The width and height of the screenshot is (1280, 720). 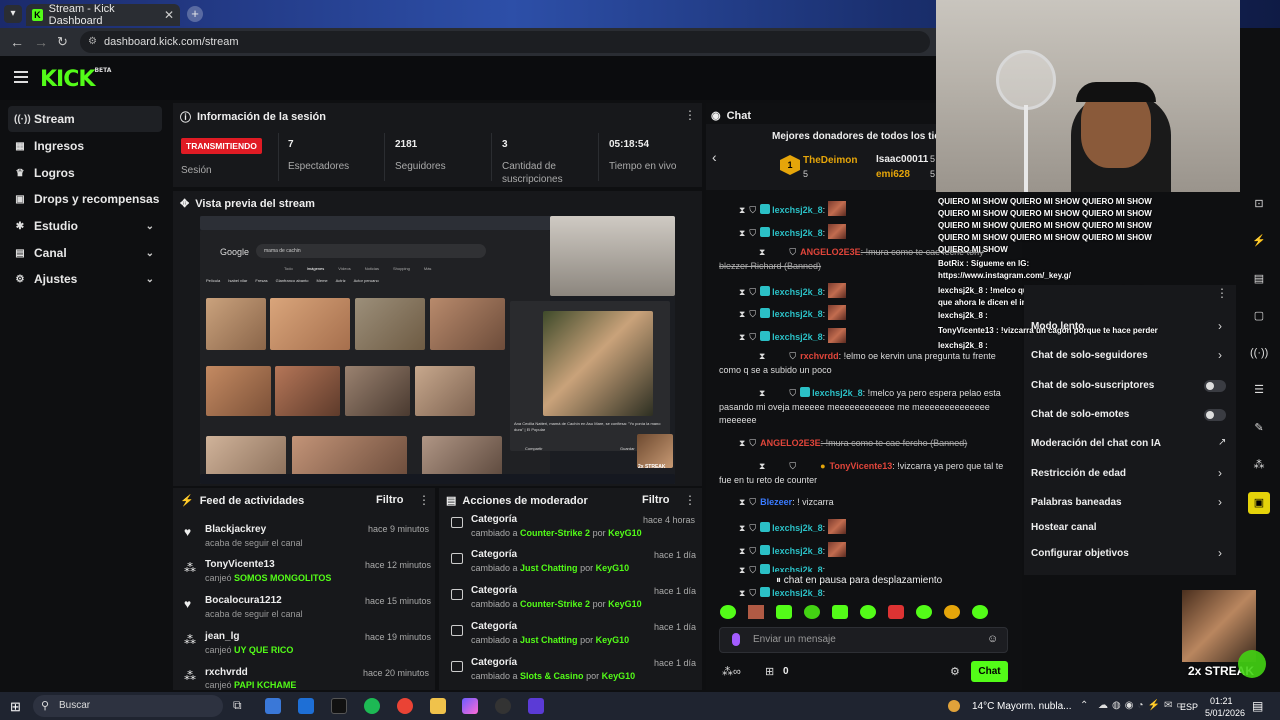 I want to click on menu-icon, so click(x=21, y=77).